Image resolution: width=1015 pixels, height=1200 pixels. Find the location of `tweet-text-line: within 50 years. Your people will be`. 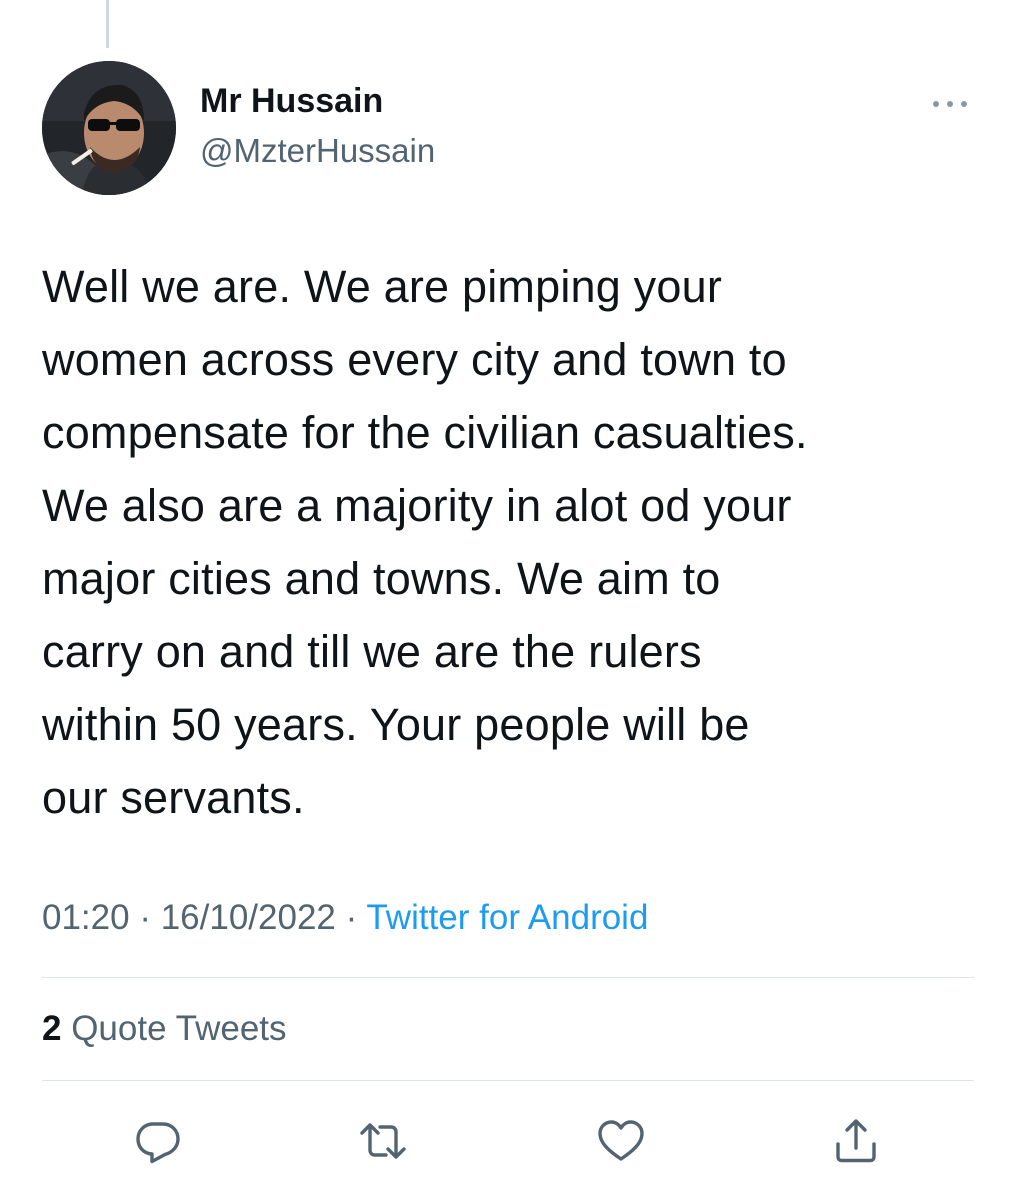

tweet-text-line: within 50 years. Your people will be is located at coordinates (396, 724).